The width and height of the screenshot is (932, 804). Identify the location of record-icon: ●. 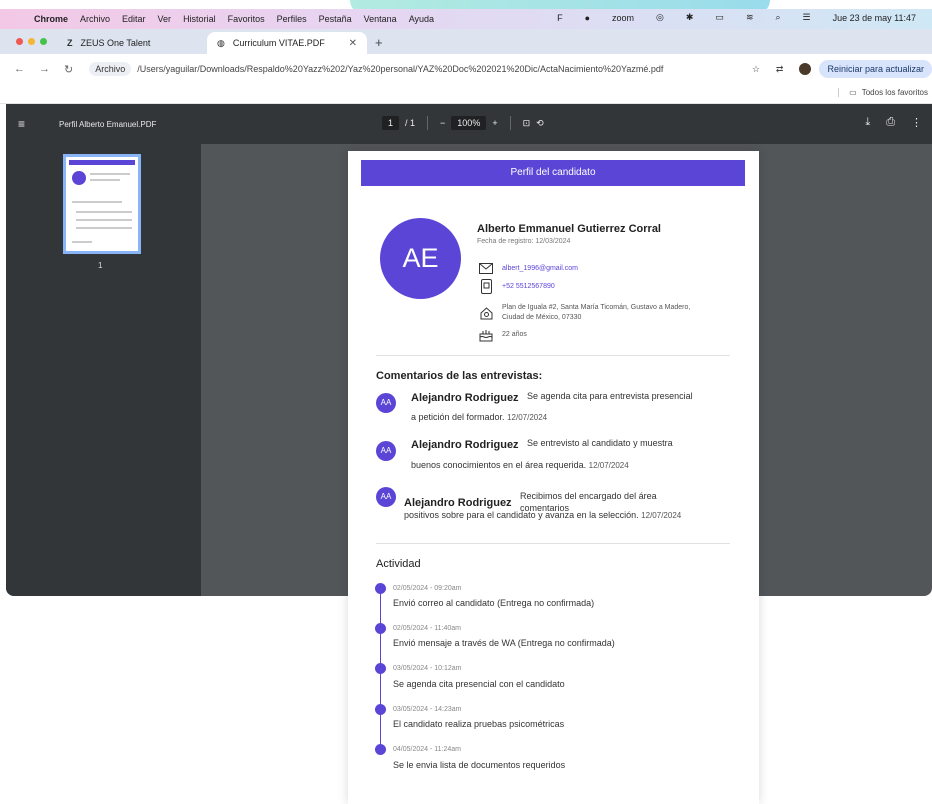
(587, 18).